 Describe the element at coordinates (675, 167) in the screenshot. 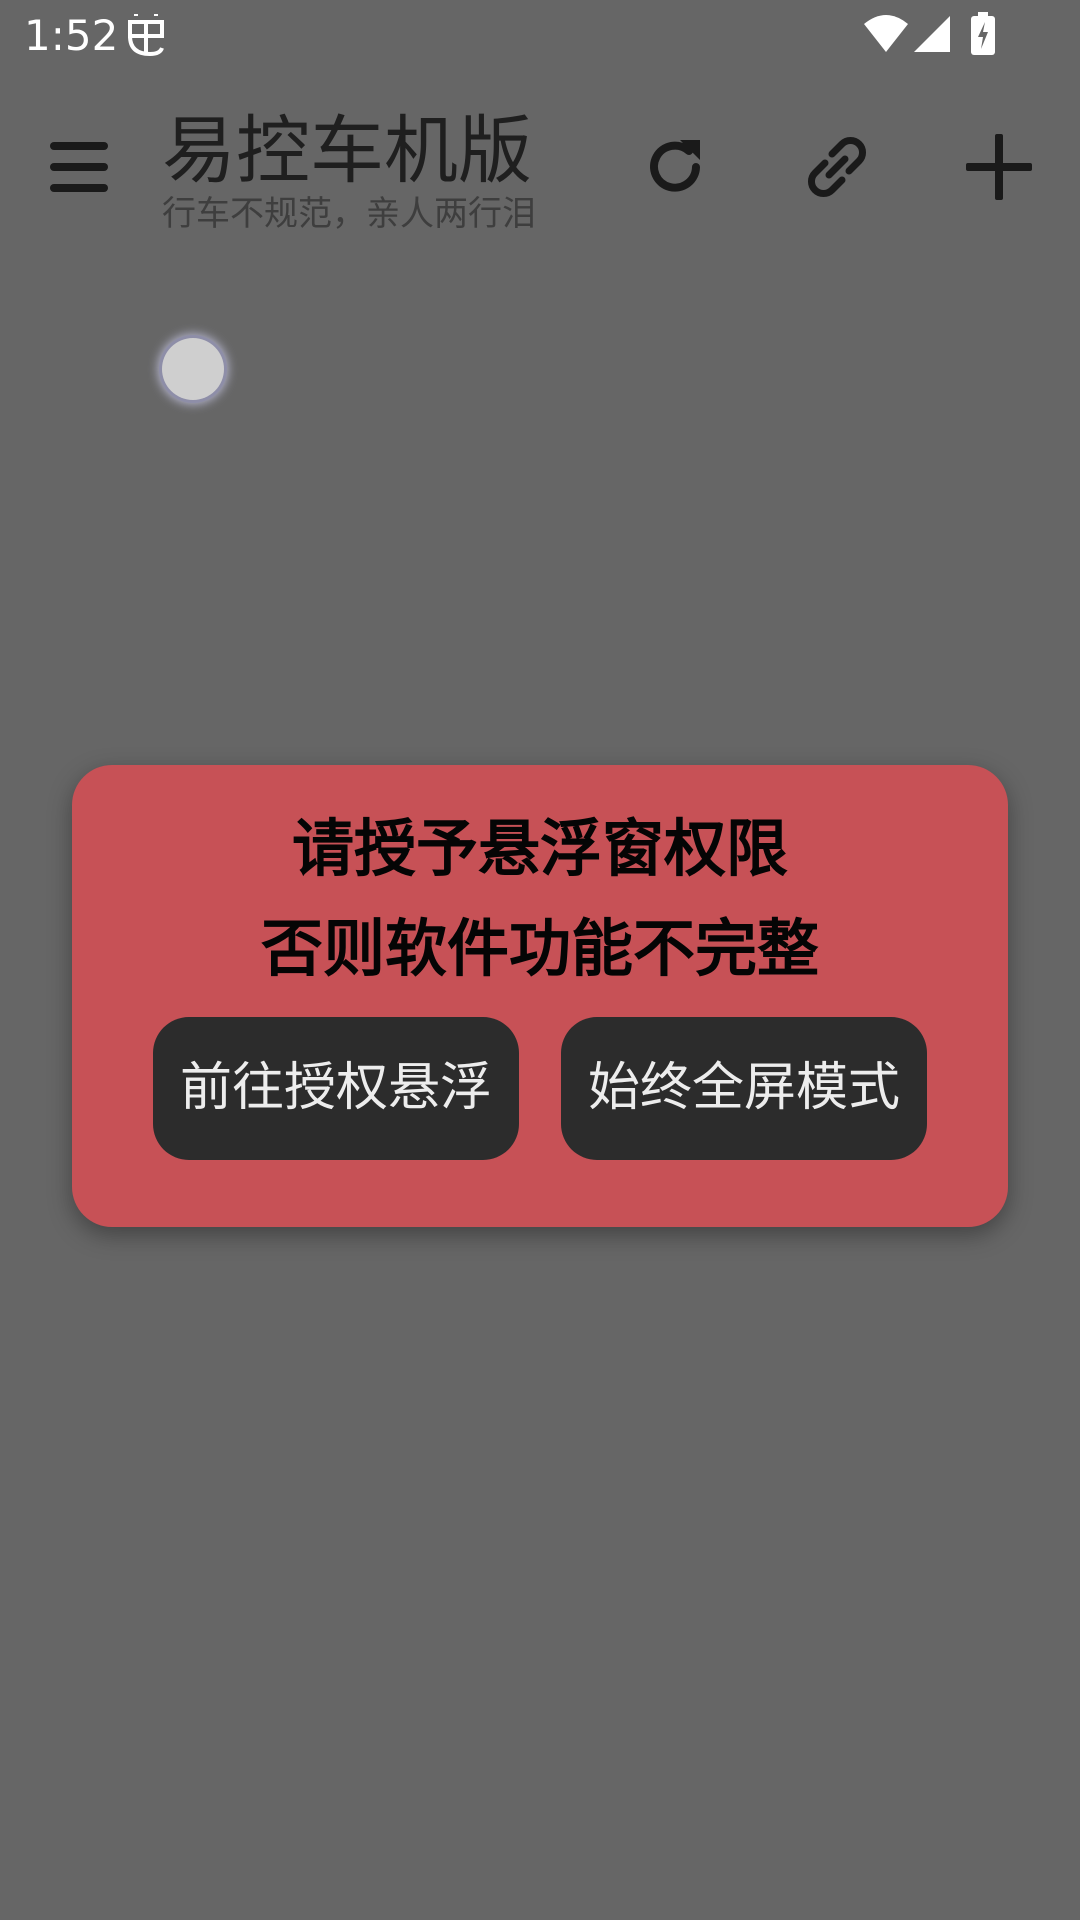

I see `refresh-icon` at that location.